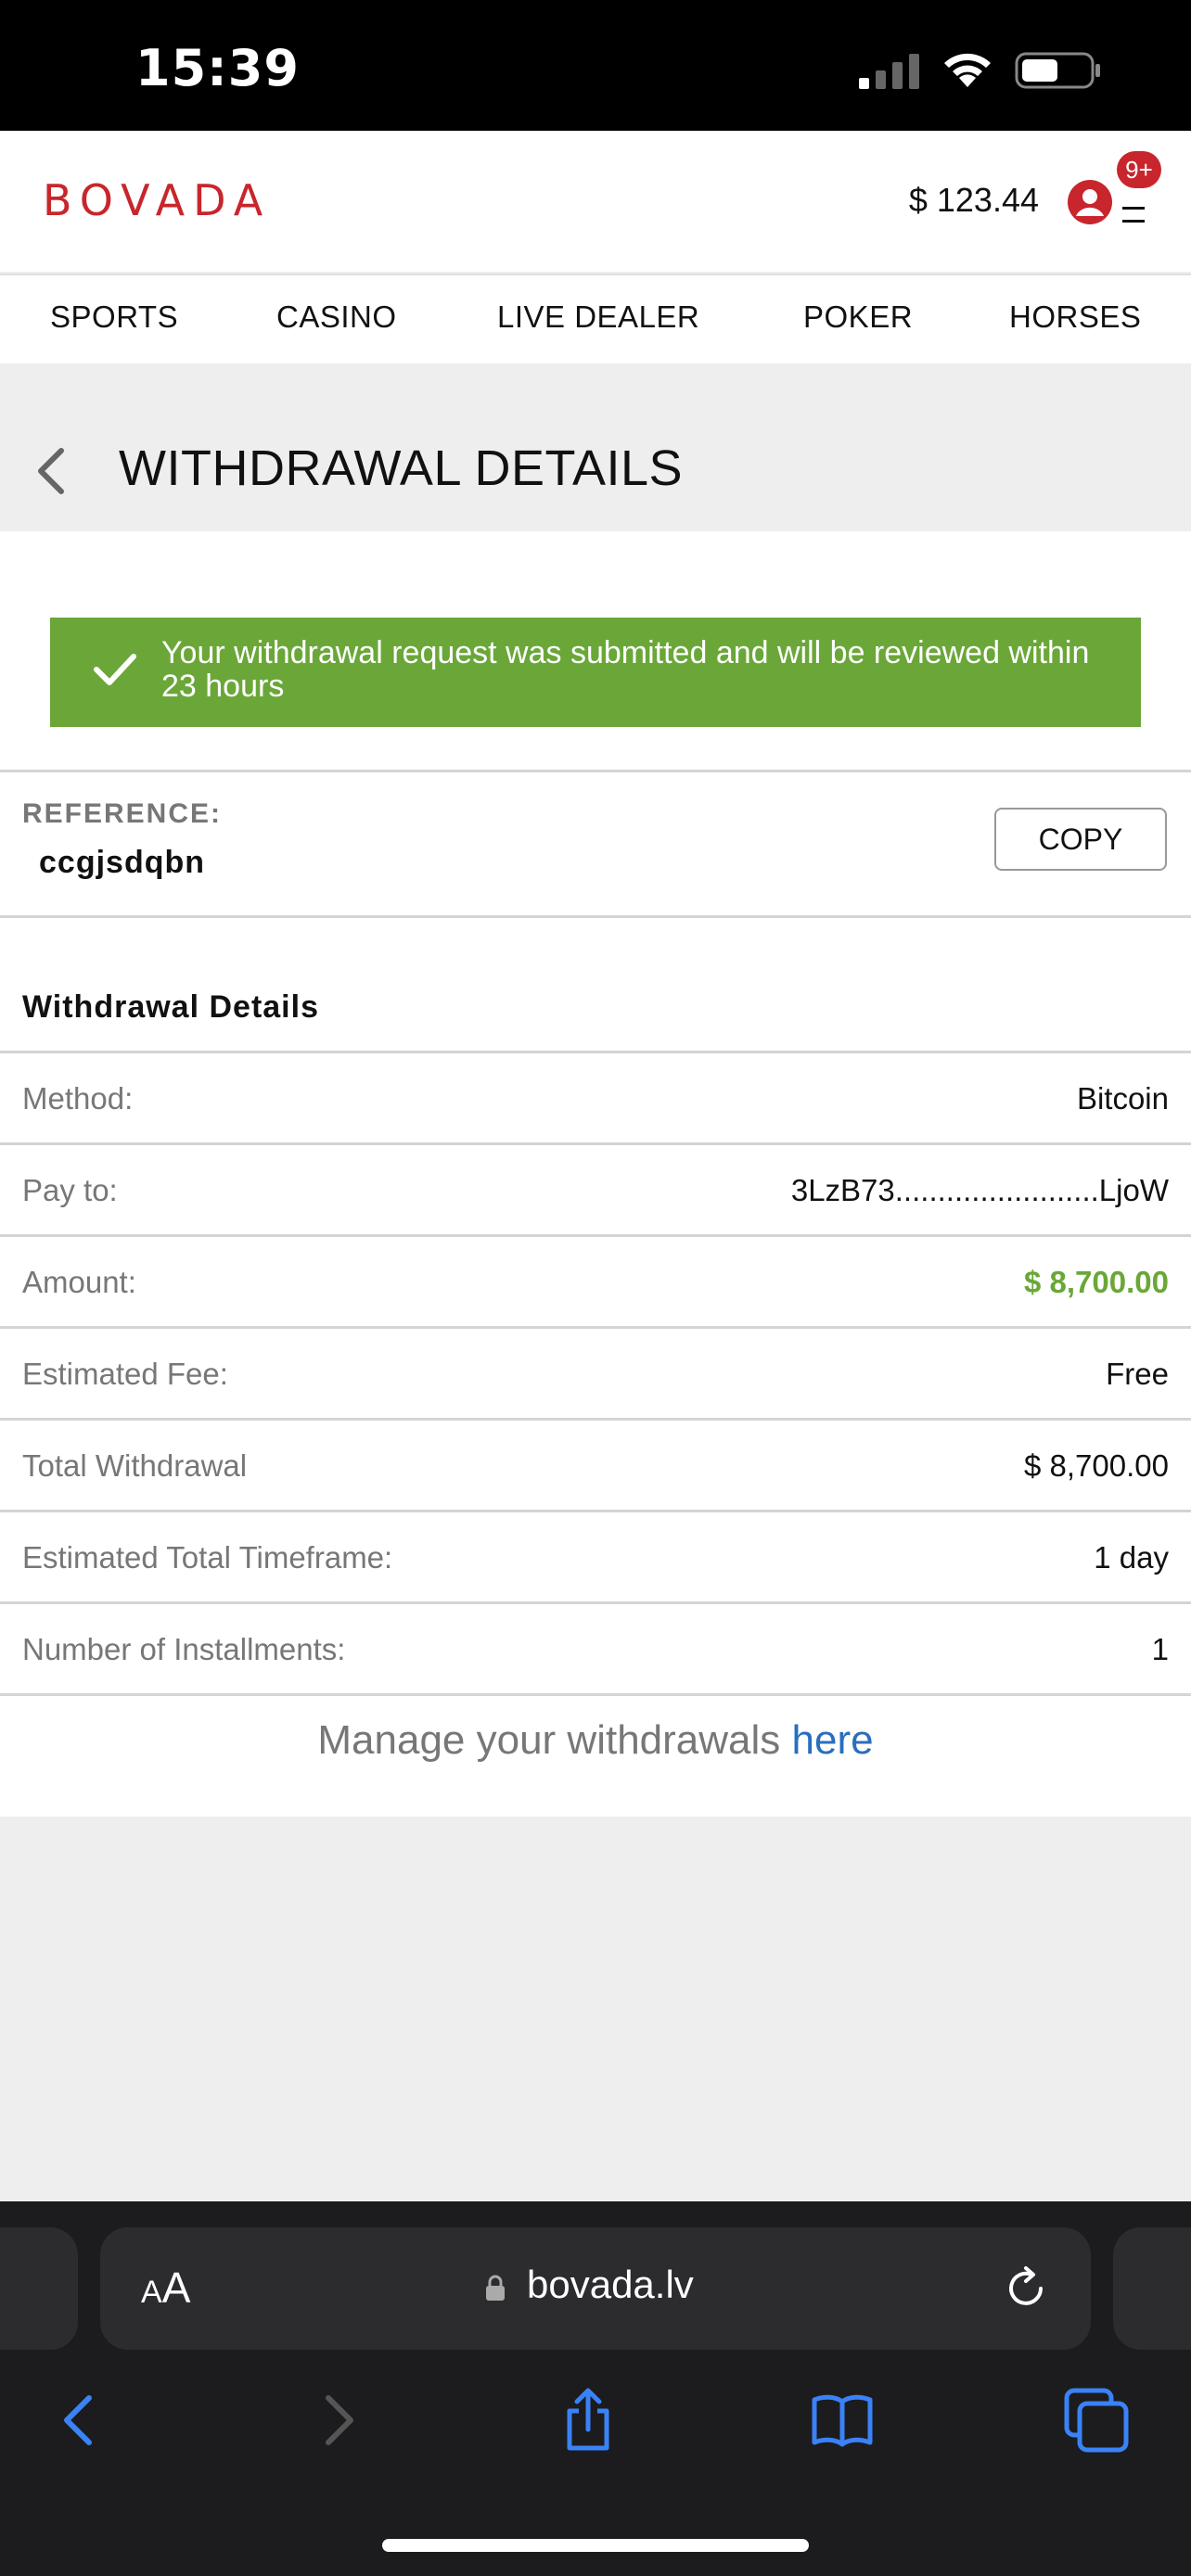  I want to click on detail-value: 1 day, so click(1131, 1558).